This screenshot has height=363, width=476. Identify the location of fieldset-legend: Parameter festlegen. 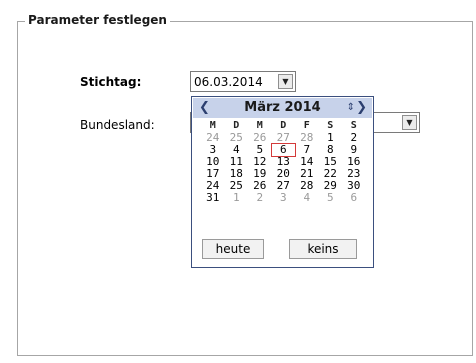
(97, 20).